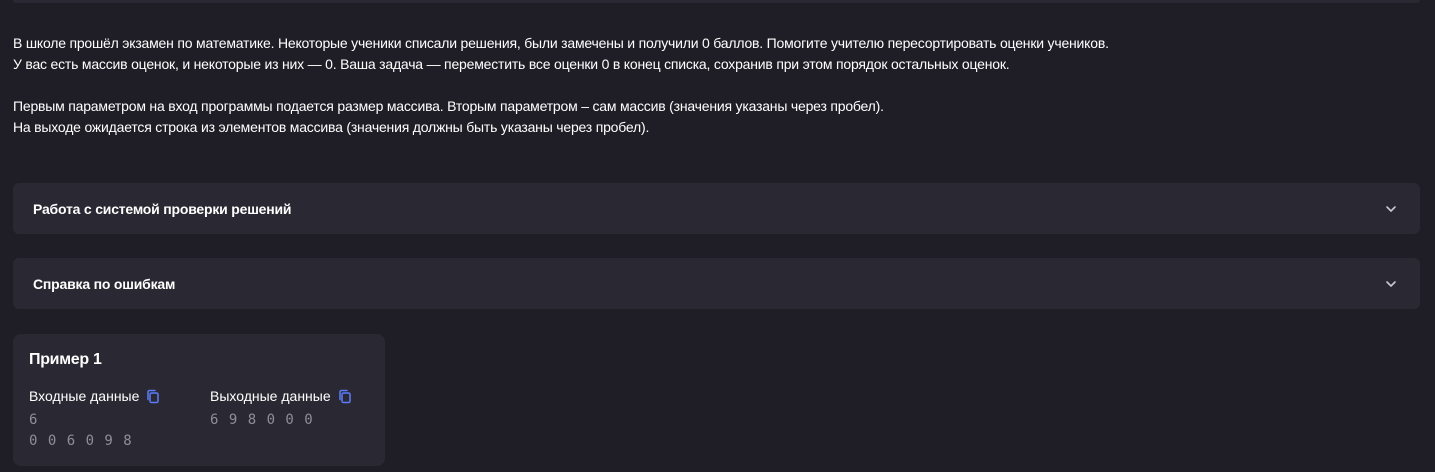 The image size is (1435, 472). What do you see at coordinates (716, 283) in the screenshot?
I see `accordion-error-help: Справка по ошибкам` at bounding box center [716, 283].